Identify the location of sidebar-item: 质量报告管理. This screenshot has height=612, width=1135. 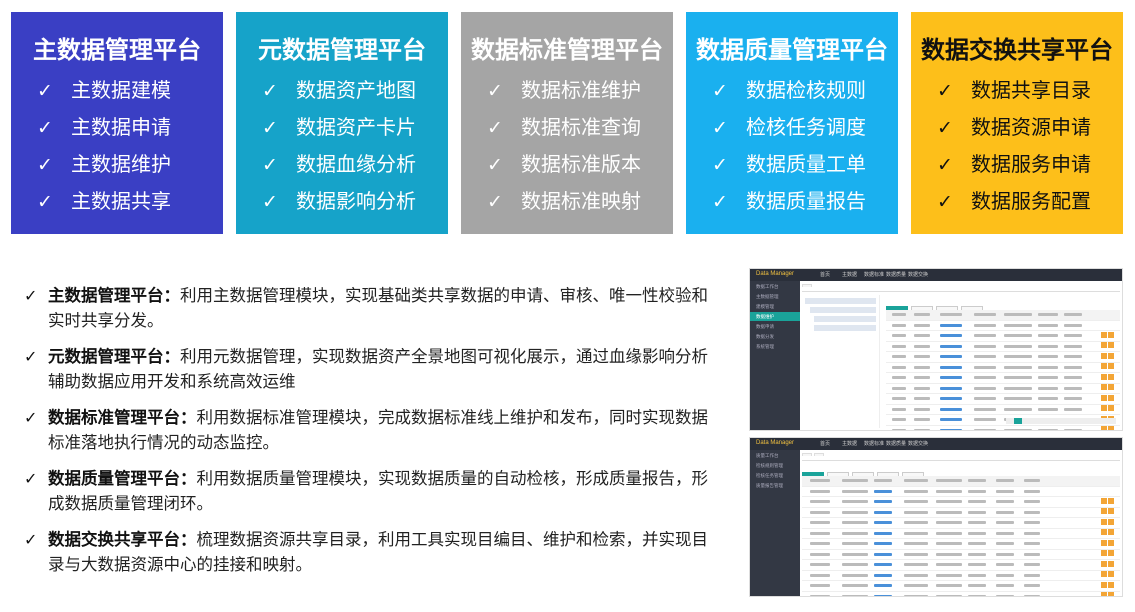
(775, 485).